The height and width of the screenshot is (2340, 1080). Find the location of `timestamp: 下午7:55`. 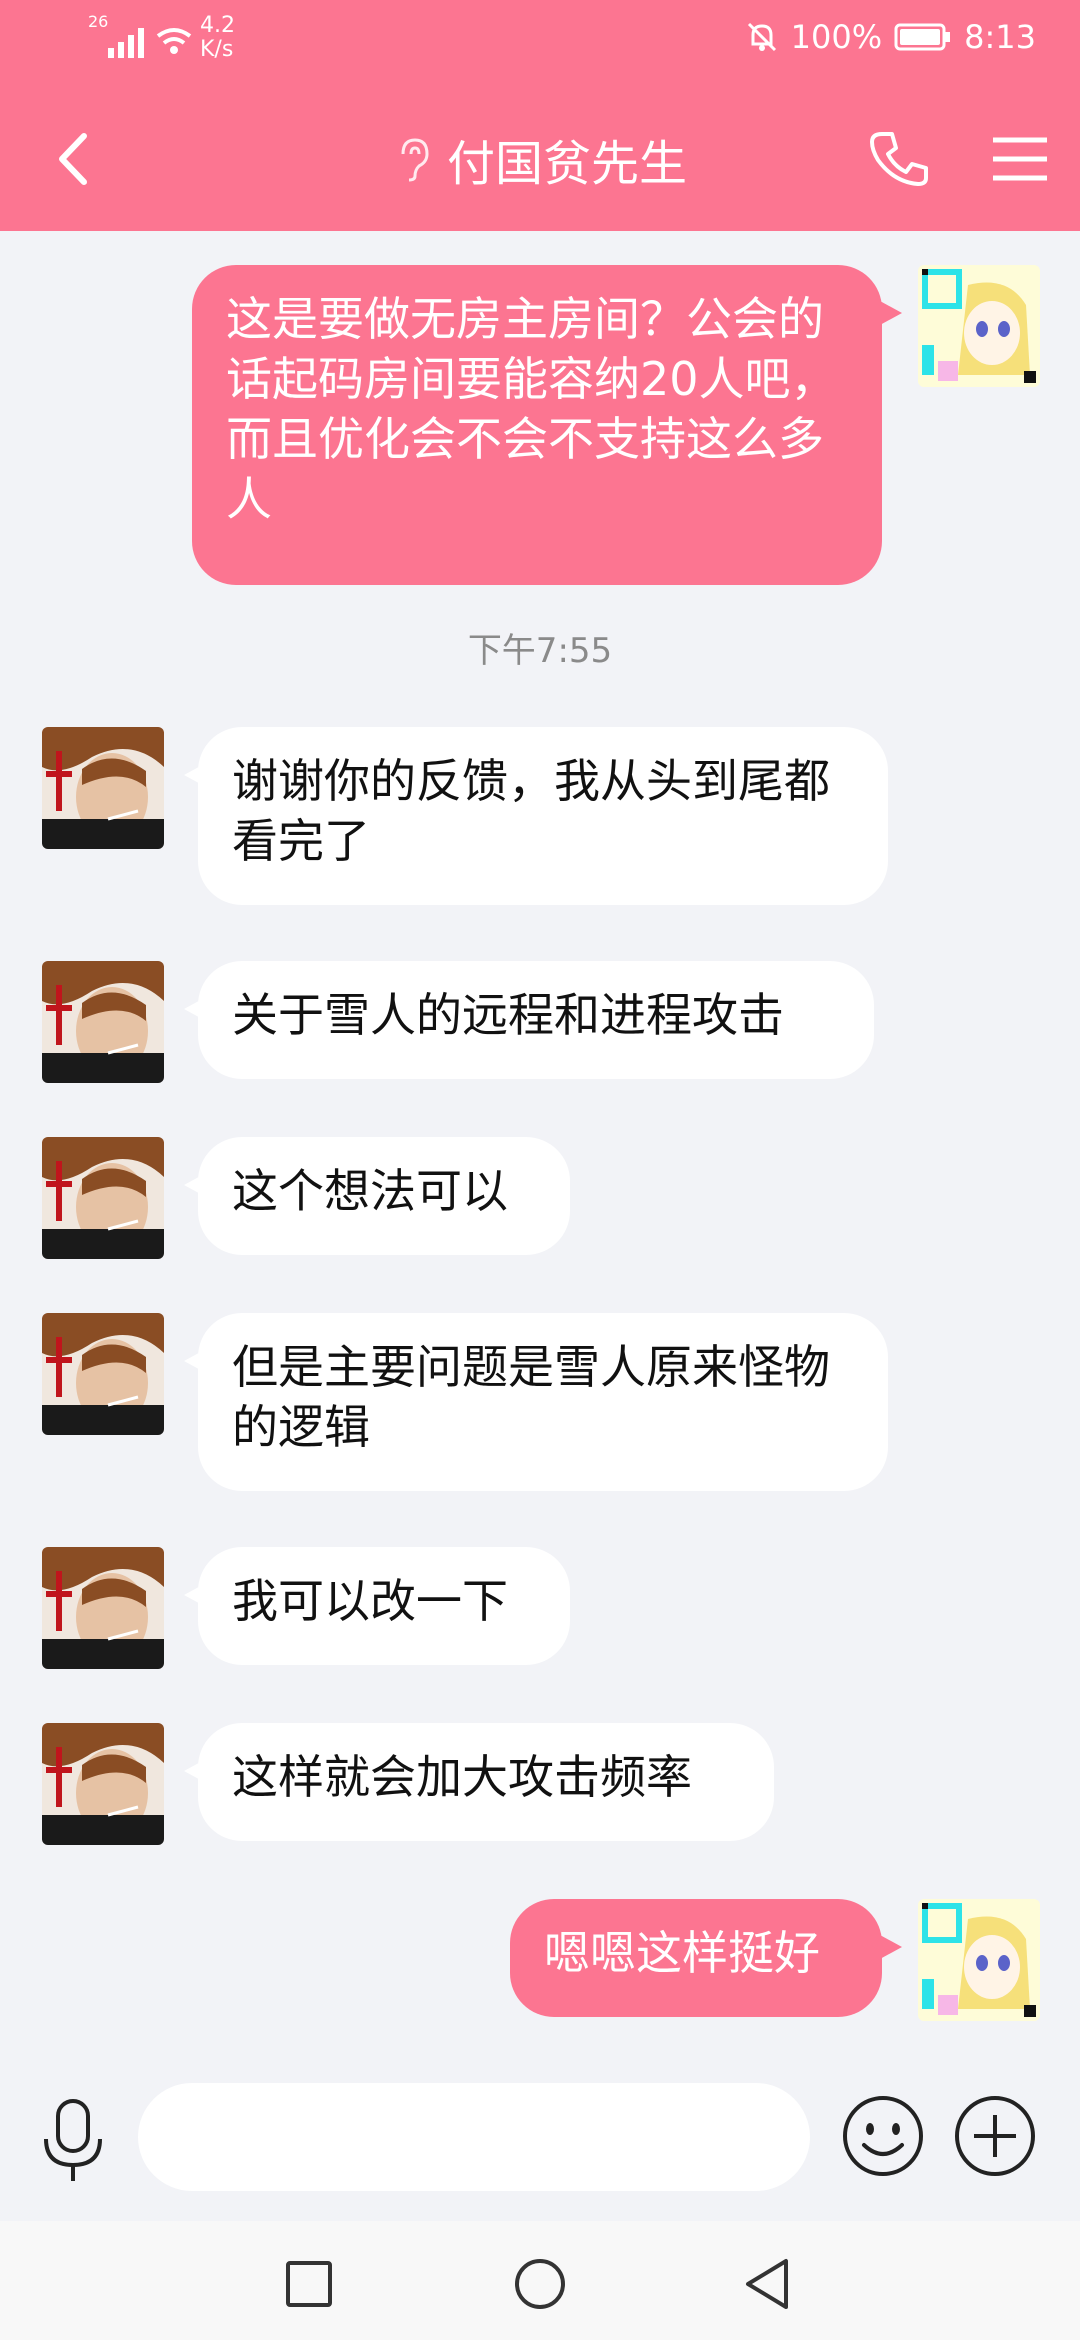

timestamp: 下午7:55 is located at coordinates (540, 651).